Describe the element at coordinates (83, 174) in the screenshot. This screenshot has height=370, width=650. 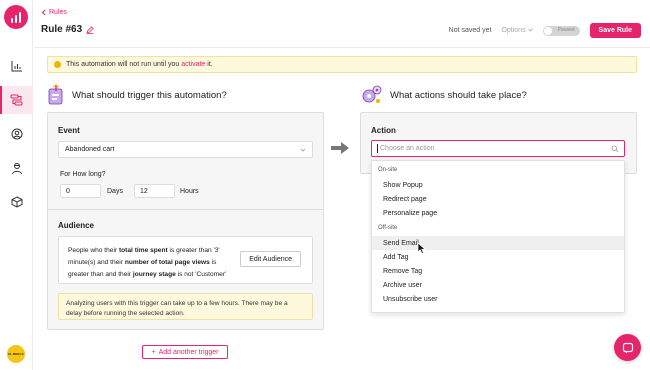
I see `how-long-label: For How long?` at that location.